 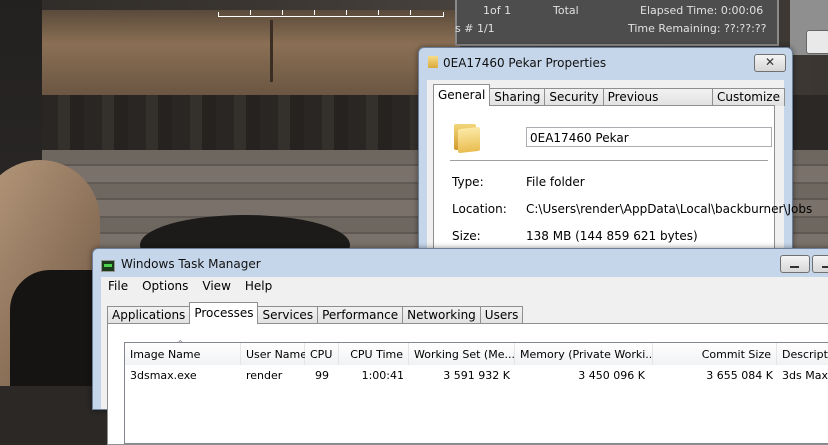 I want to click on menu-help: Help, so click(x=258, y=286).